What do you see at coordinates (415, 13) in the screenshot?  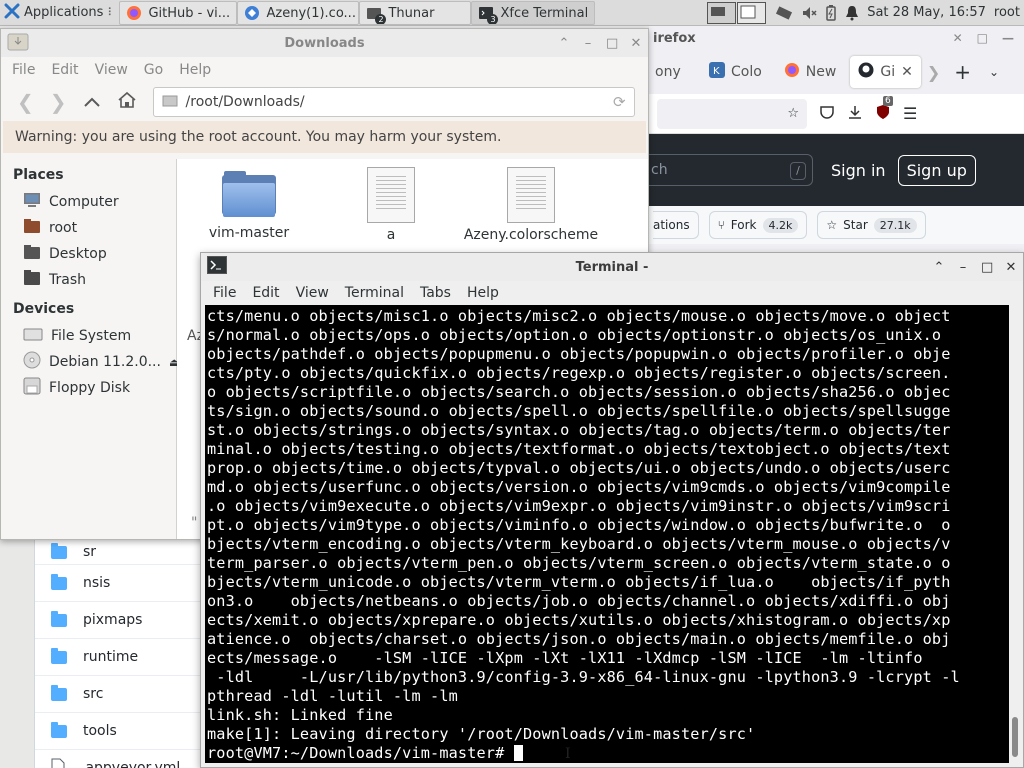 I see `task-thunar: 2 Thunar` at bounding box center [415, 13].